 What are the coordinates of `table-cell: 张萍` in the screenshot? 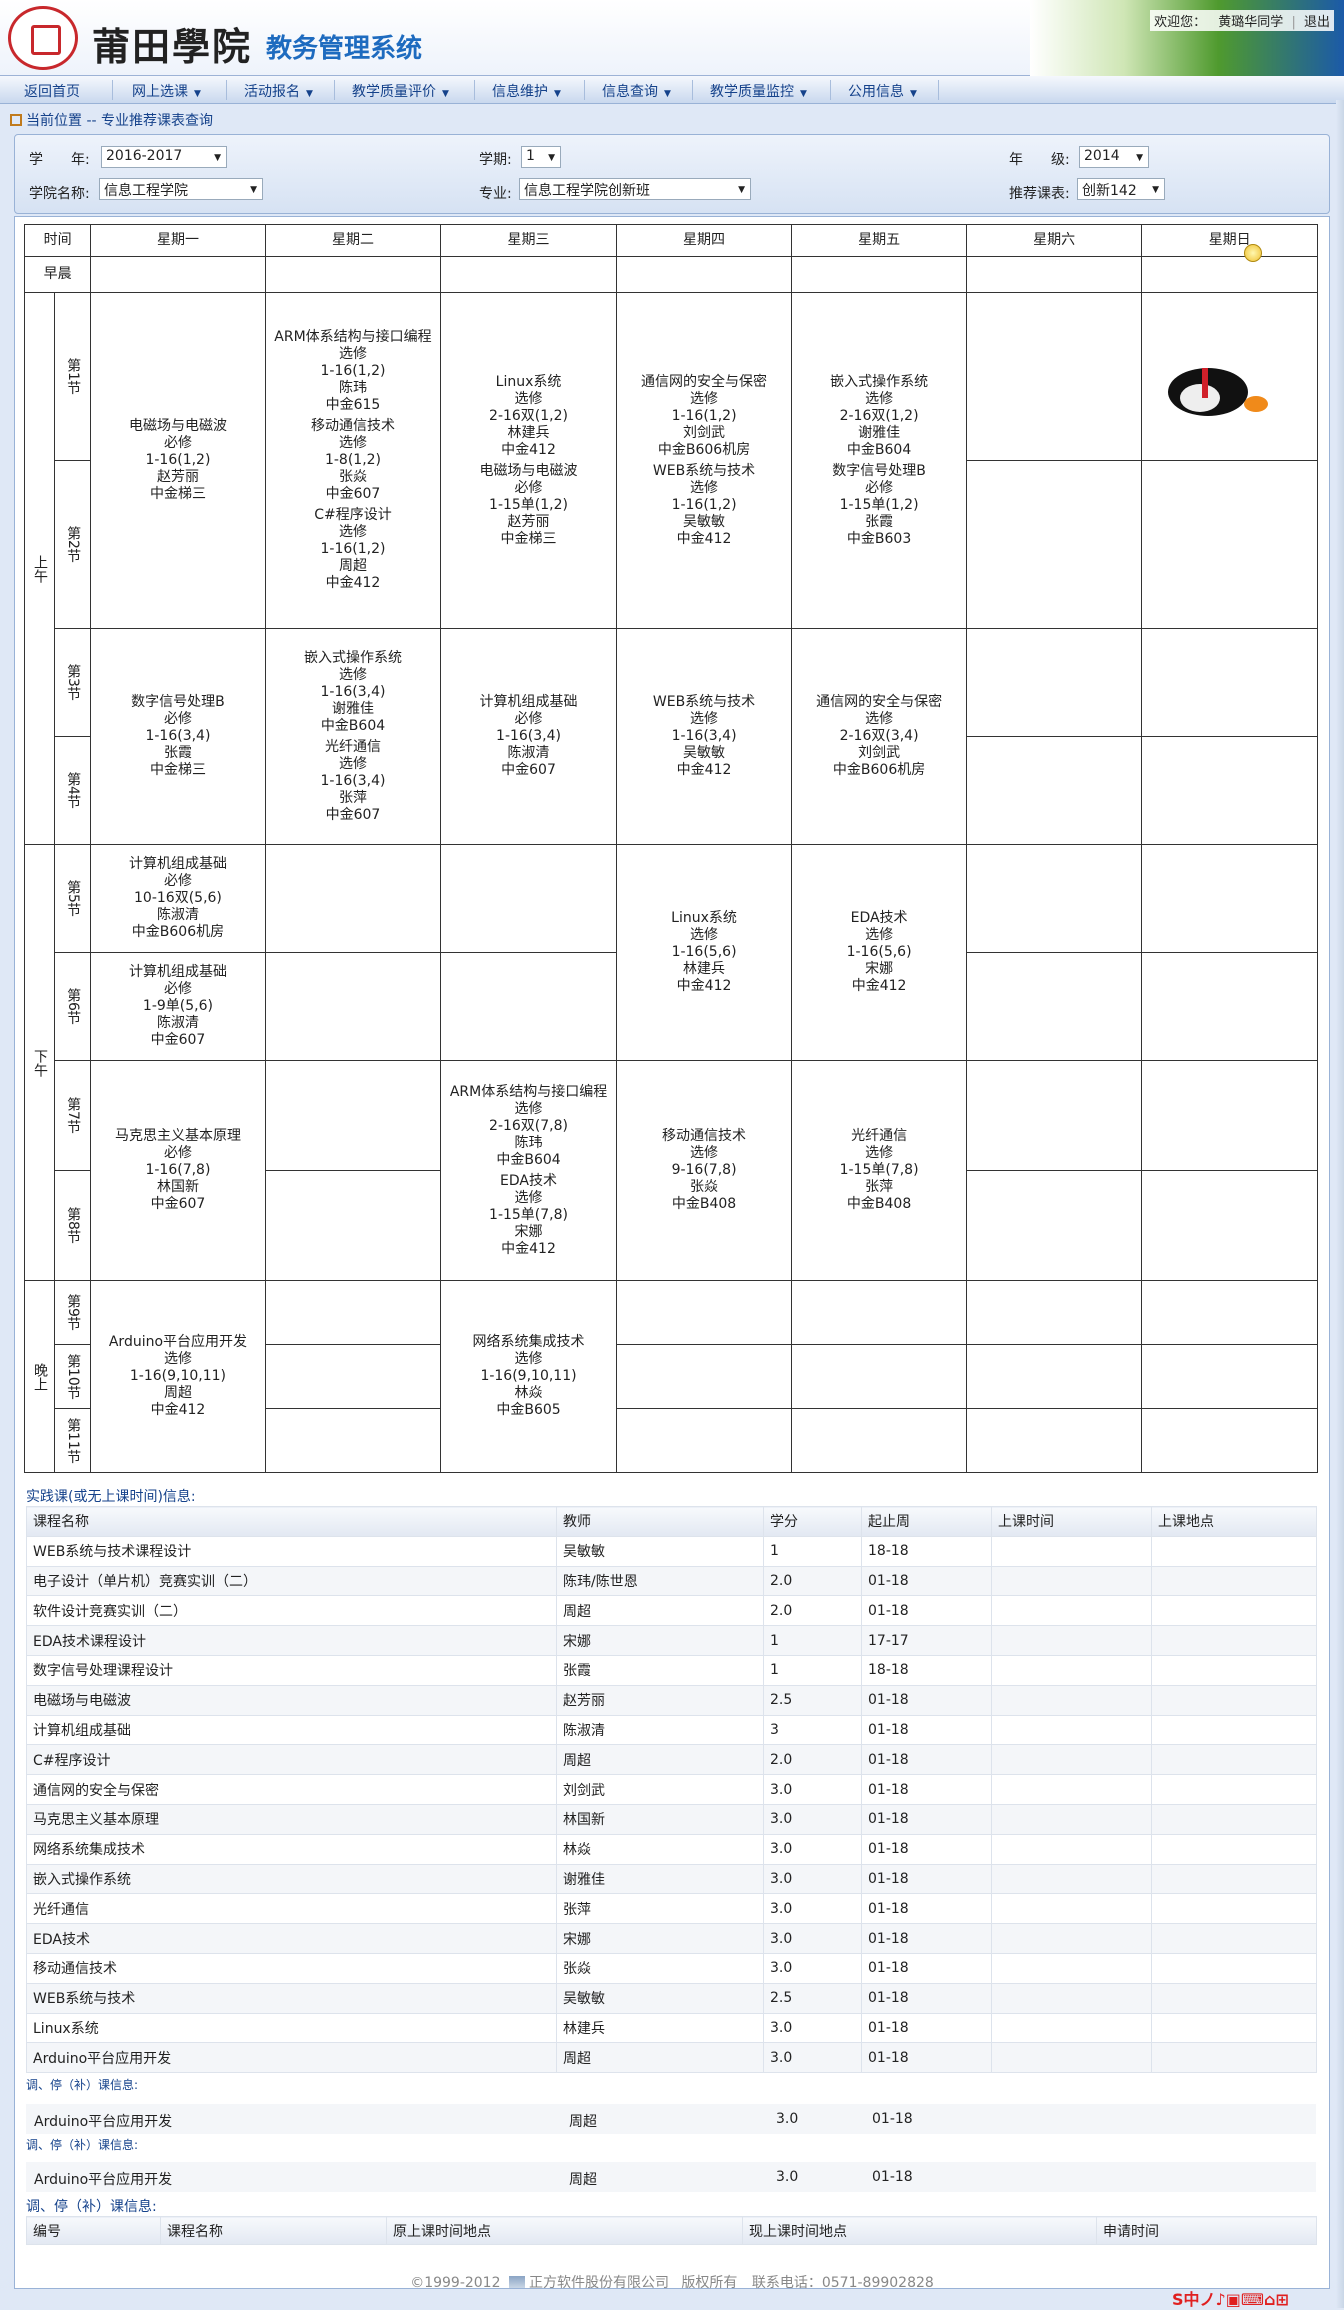 It's located at (660, 1909).